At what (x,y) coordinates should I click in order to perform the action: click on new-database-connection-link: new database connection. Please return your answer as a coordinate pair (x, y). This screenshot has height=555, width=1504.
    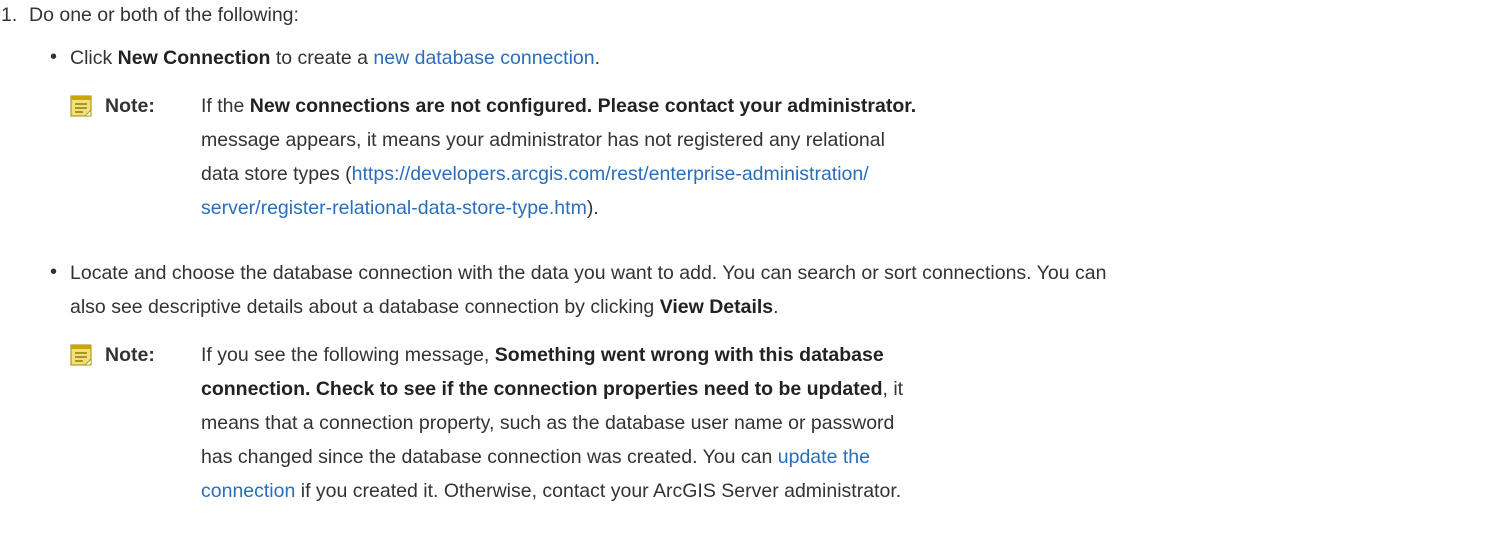
    Looking at the image, I should click on (483, 58).